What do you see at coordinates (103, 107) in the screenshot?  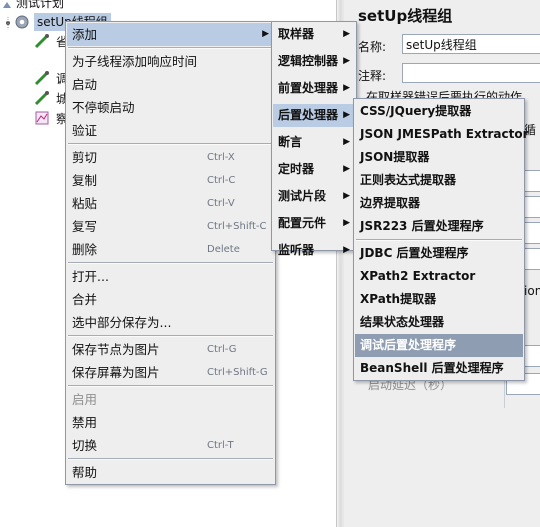 I see `menu-item-label: 不停顿启动` at bounding box center [103, 107].